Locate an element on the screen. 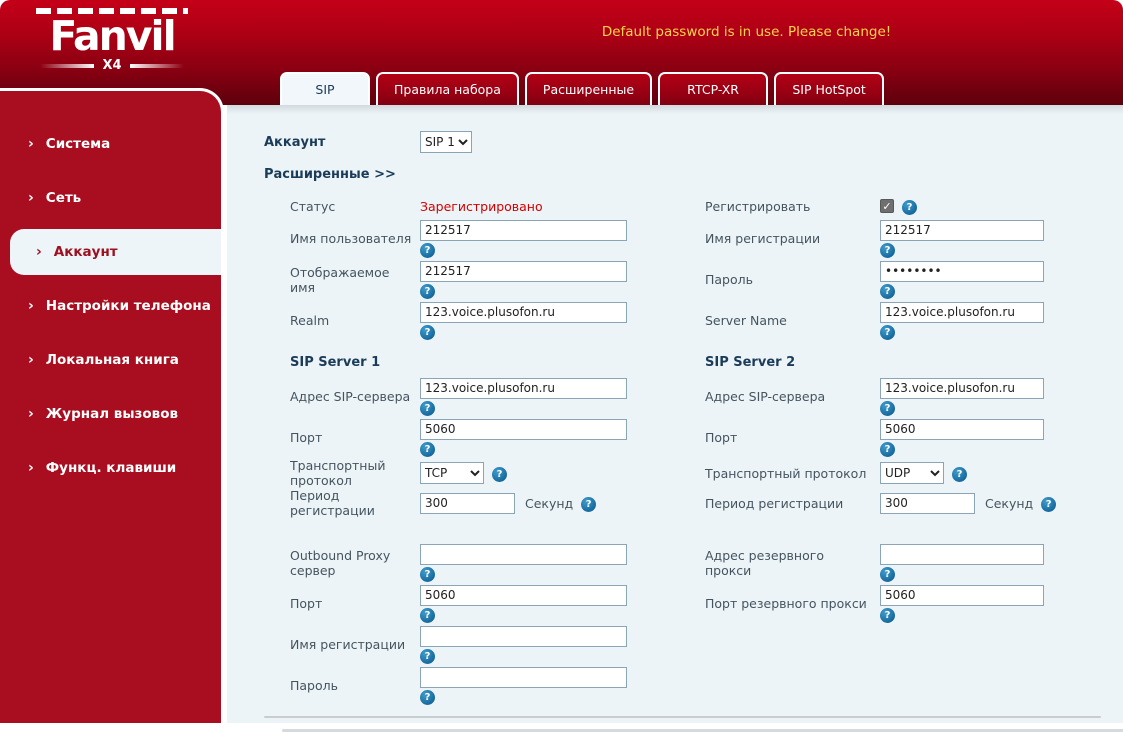  sidebar-item-phonebook: › Локальная книга is located at coordinates (110, 360).